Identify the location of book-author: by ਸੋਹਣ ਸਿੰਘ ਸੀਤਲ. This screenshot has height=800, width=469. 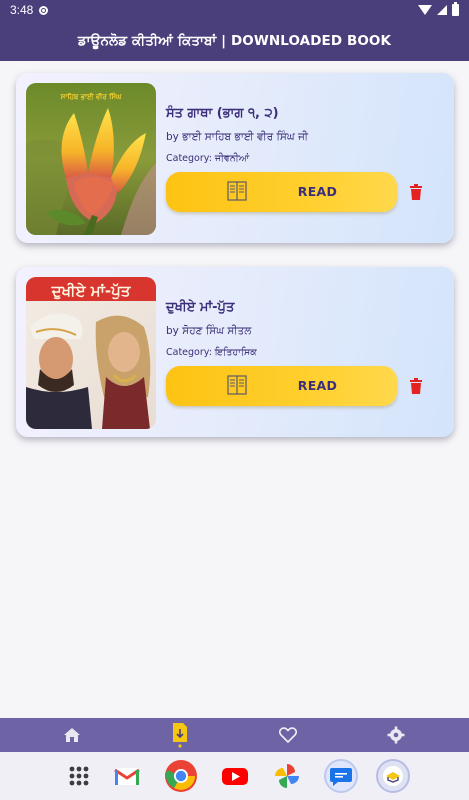
(209, 331).